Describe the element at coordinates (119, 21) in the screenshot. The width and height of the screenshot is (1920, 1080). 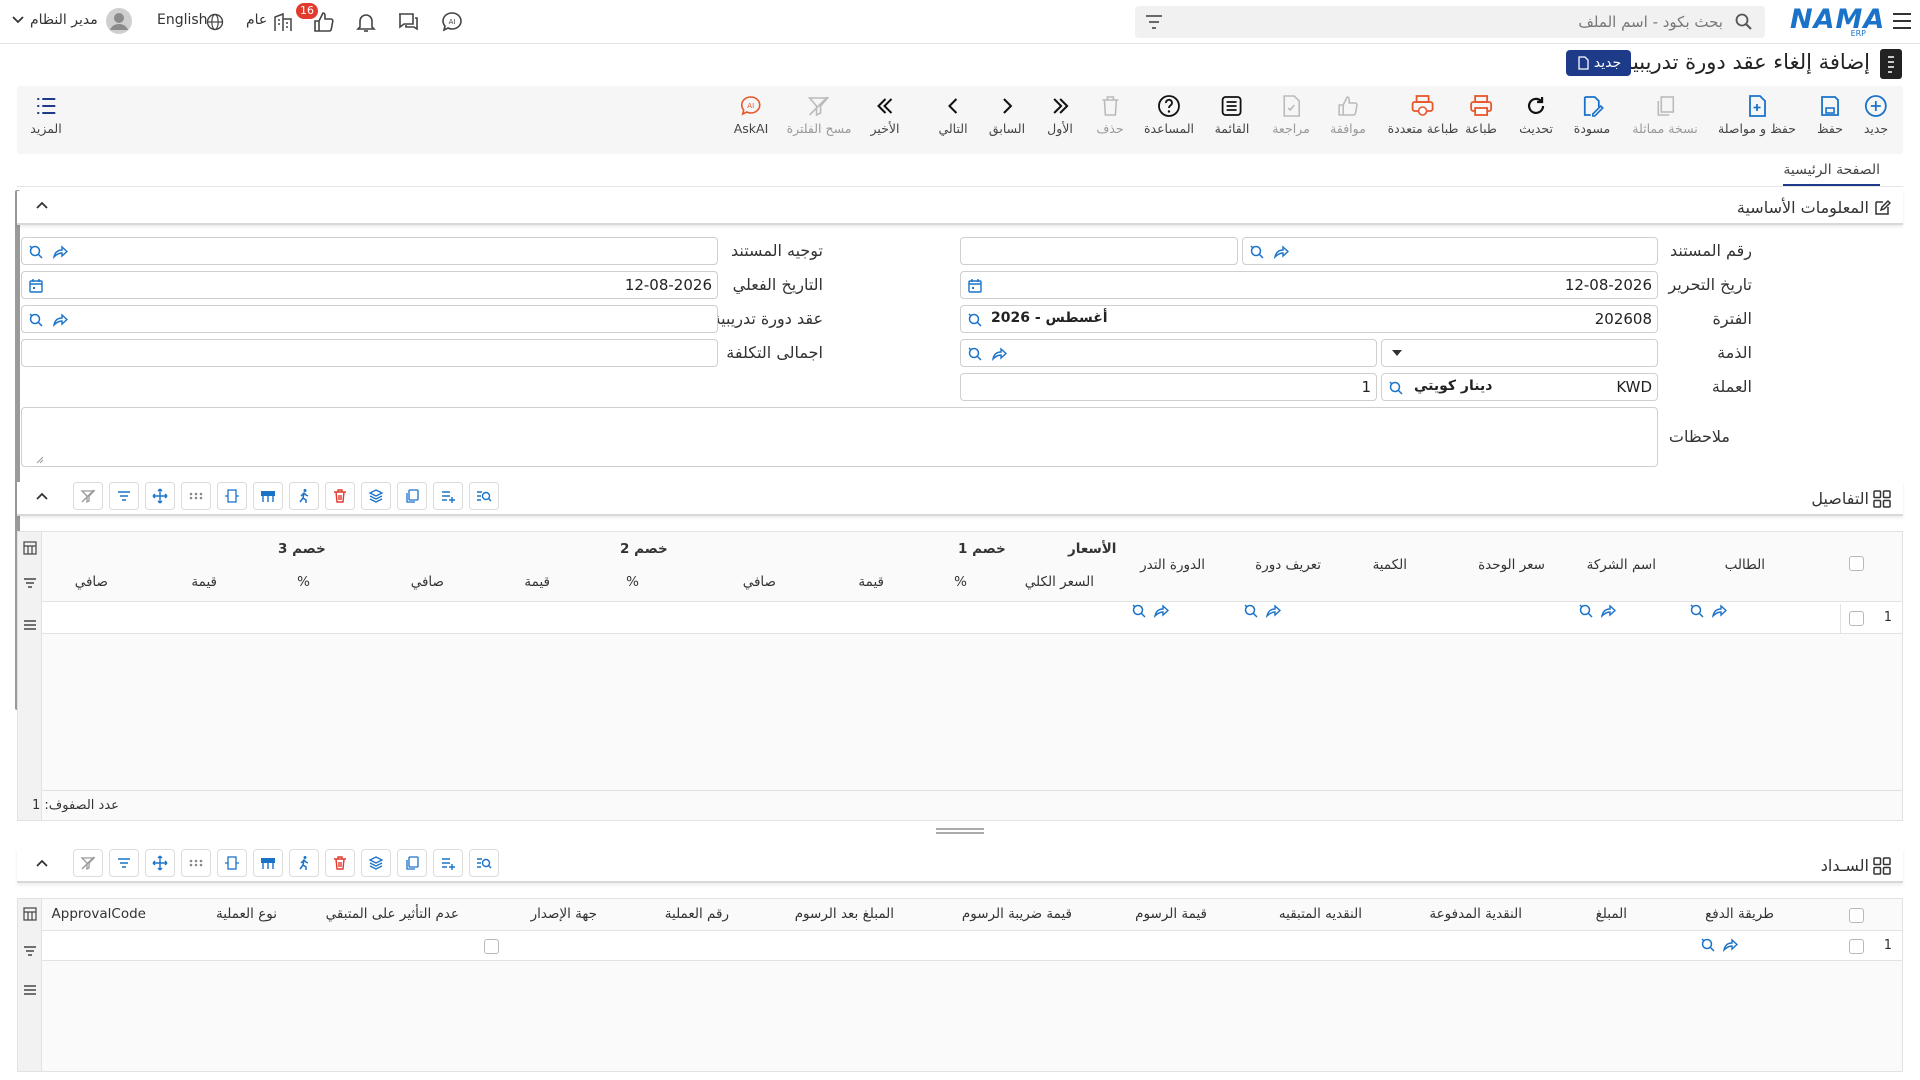
I see `user-avatar` at that location.